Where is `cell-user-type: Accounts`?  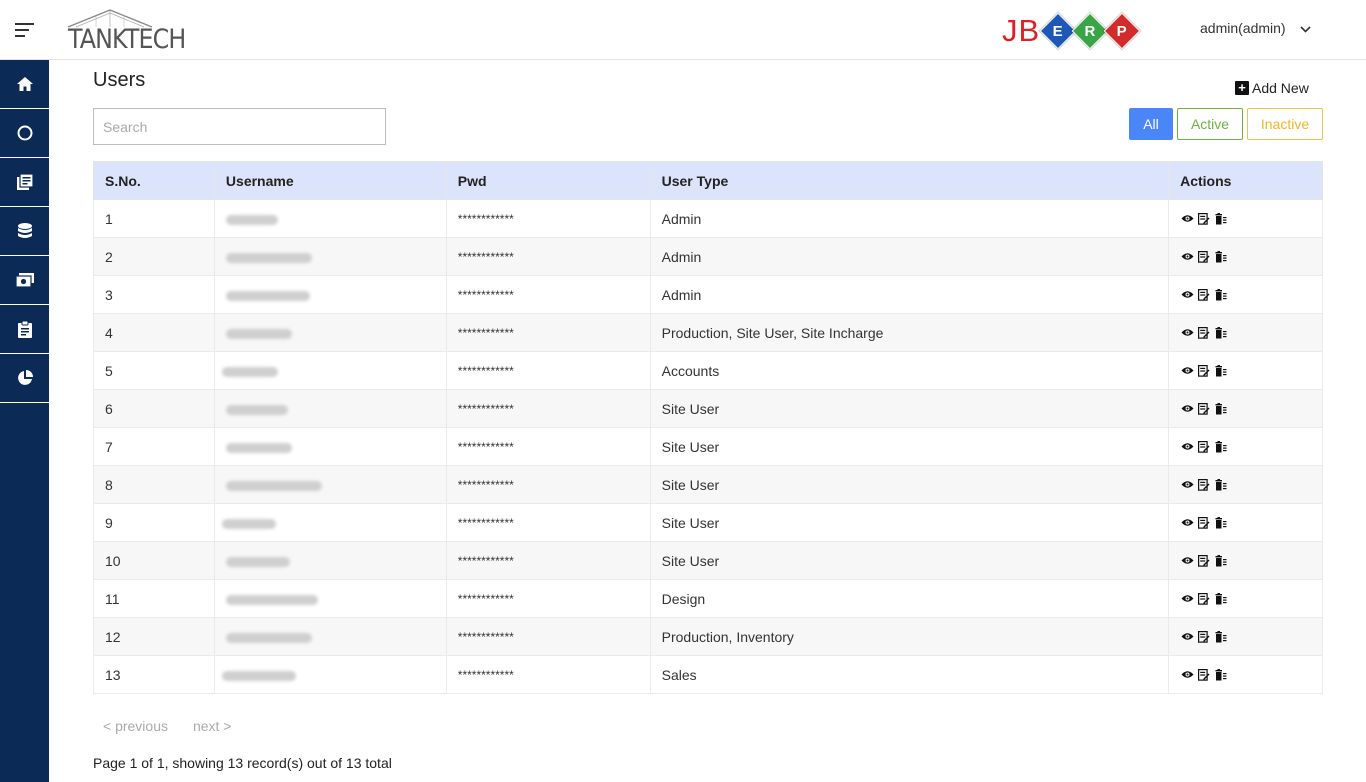 cell-user-type: Accounts is located at coordinates (909, 370).